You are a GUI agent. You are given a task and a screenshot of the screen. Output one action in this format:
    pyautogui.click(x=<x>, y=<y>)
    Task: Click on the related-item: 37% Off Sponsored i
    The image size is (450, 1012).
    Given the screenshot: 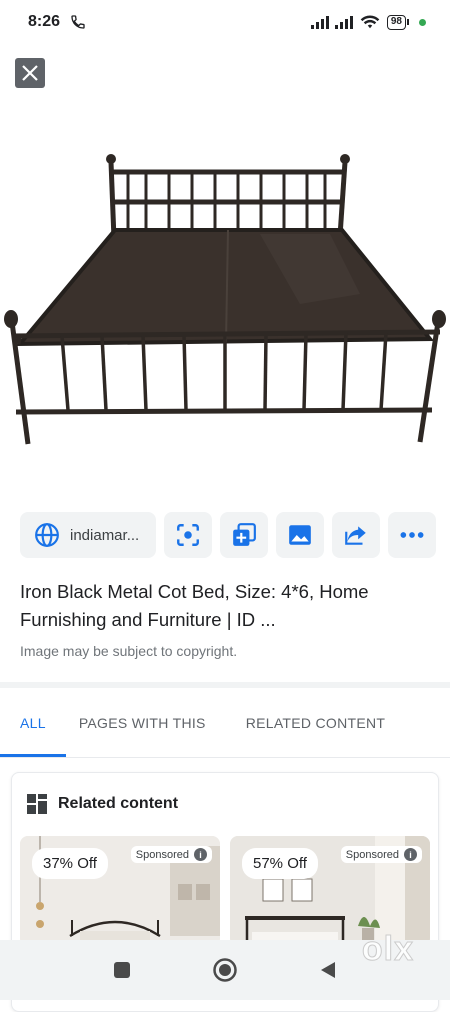 What is the action you would take?
    pyautogui.click(x=120, y=891)
    